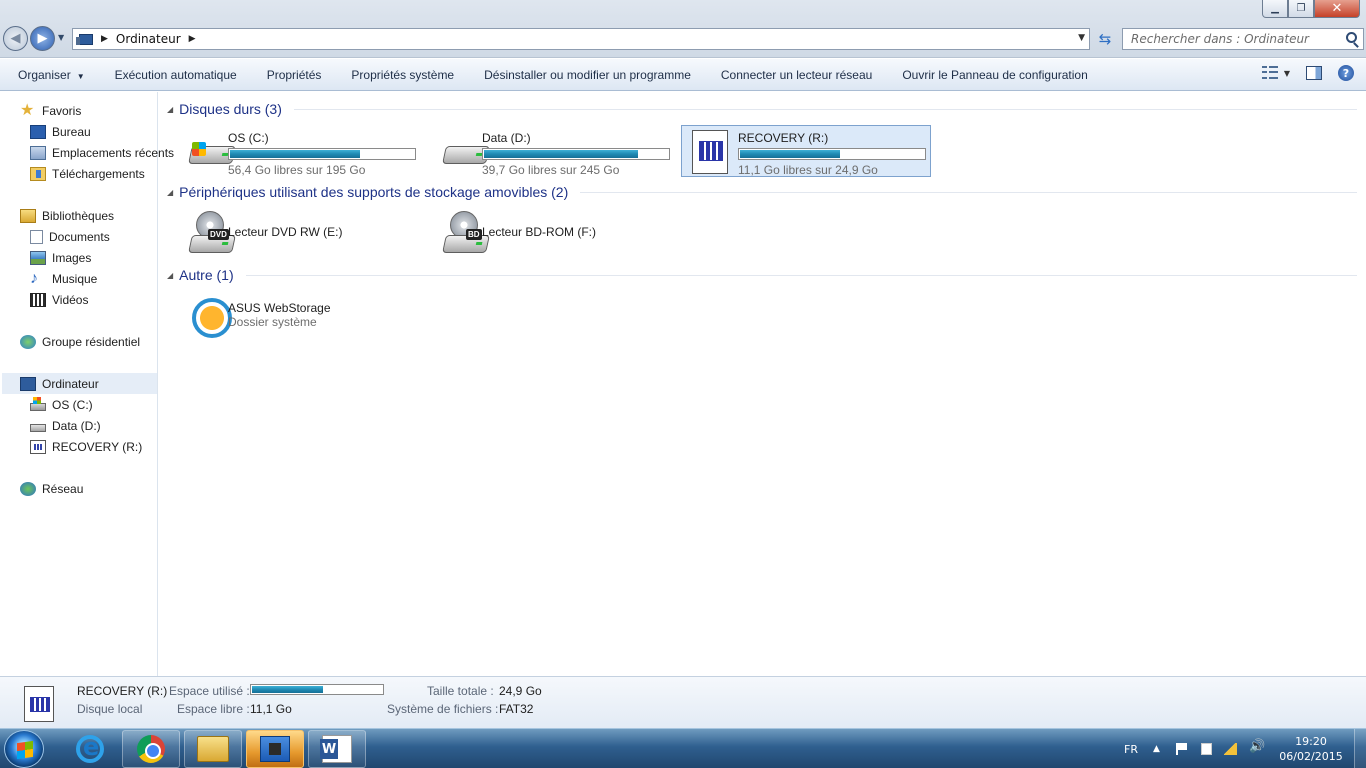 This screenshot has width=1366, height=768. What do you see at coordinates (24, 749) in the screenshot?
I see `start-button` at bounding box center [24, 749].